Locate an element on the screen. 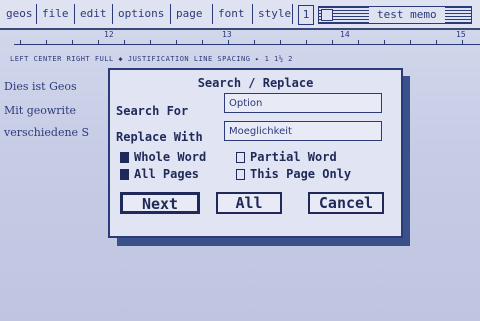 The height and width of the screenshot is (321, 480). dialog-title: Search / Replace is located at coordinates (255, 83).